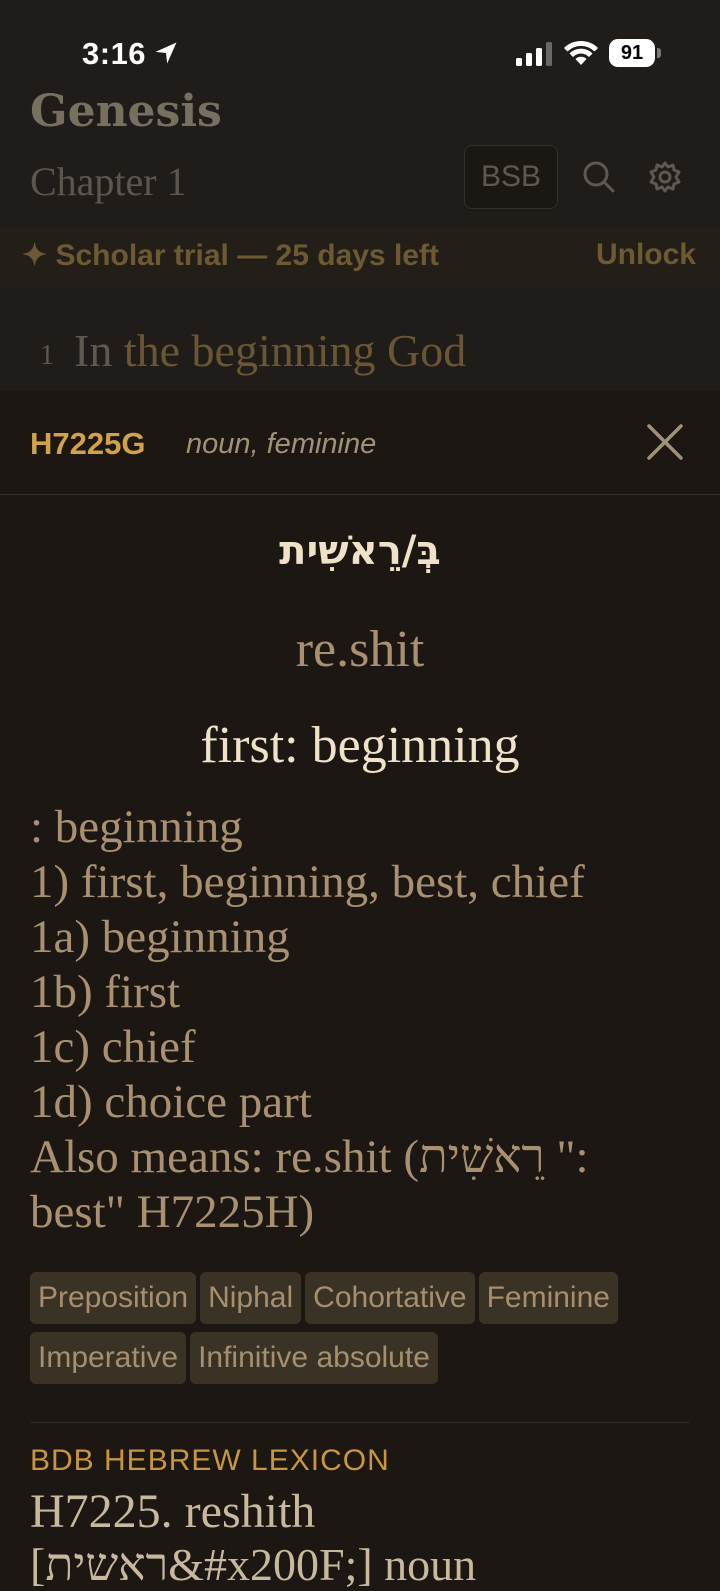  I want to click on verse-text: In the beginning God, so click(270, 350).